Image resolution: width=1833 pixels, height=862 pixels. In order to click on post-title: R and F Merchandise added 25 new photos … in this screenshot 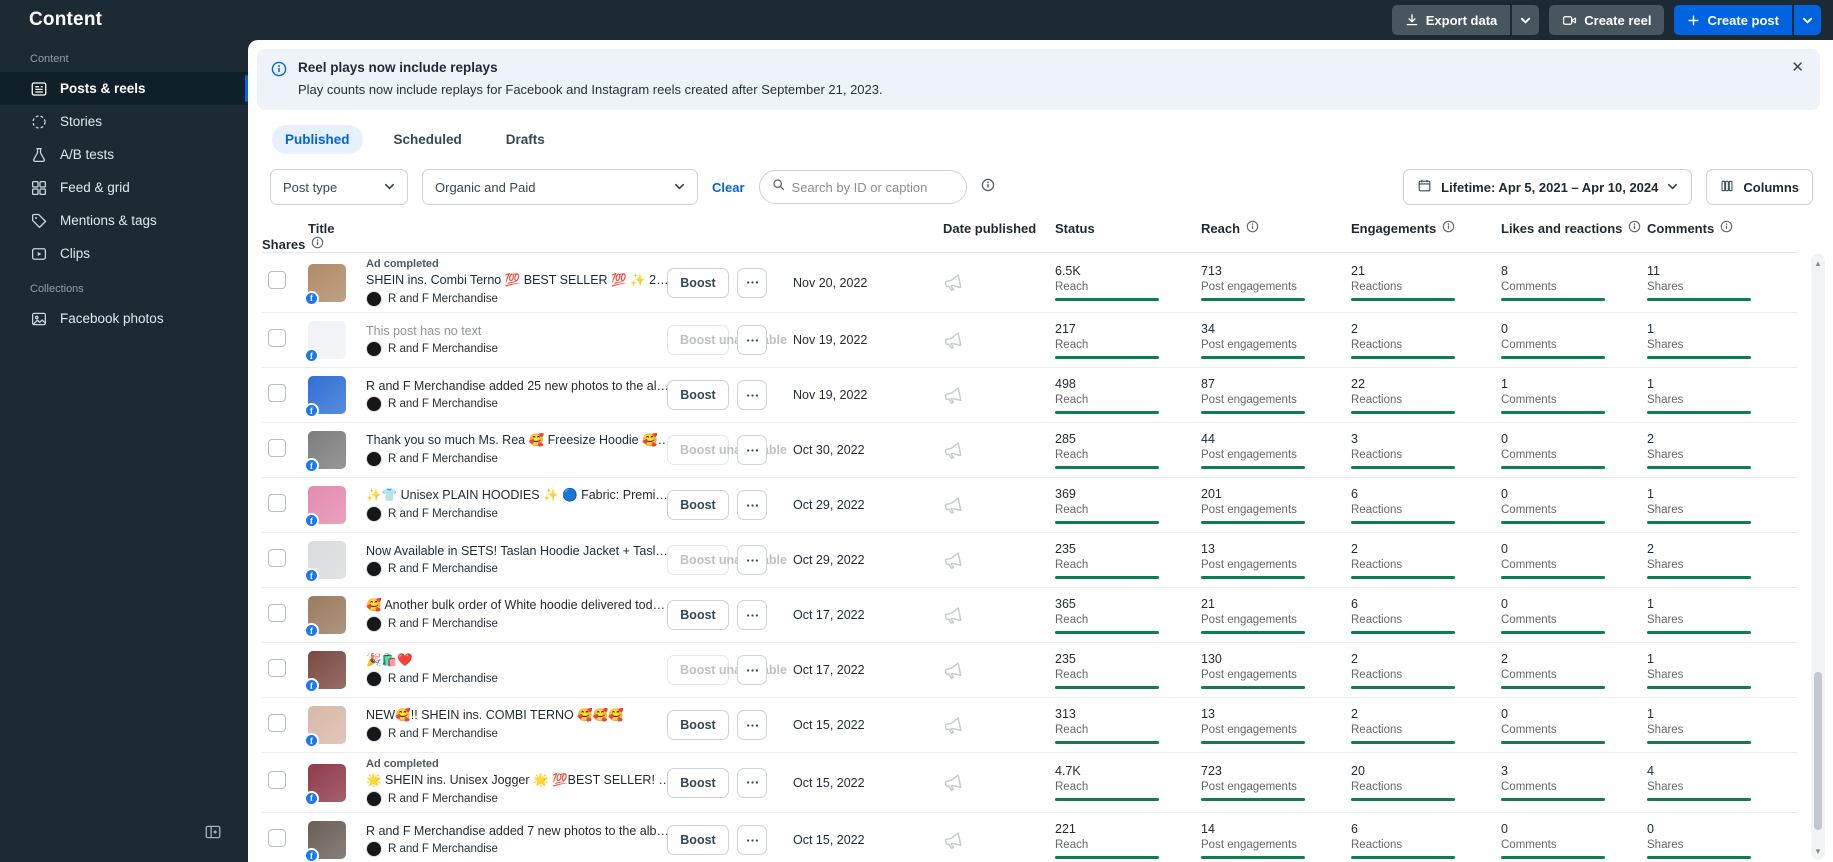, I will do `click(518, 386)`.